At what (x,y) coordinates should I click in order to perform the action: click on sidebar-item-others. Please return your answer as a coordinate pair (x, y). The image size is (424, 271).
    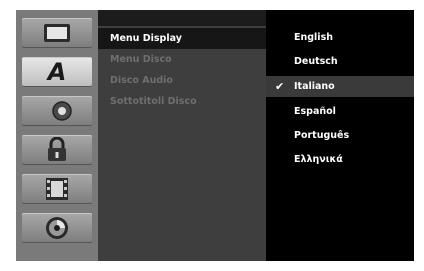
    Looking at the image, I should click on (57, 189).